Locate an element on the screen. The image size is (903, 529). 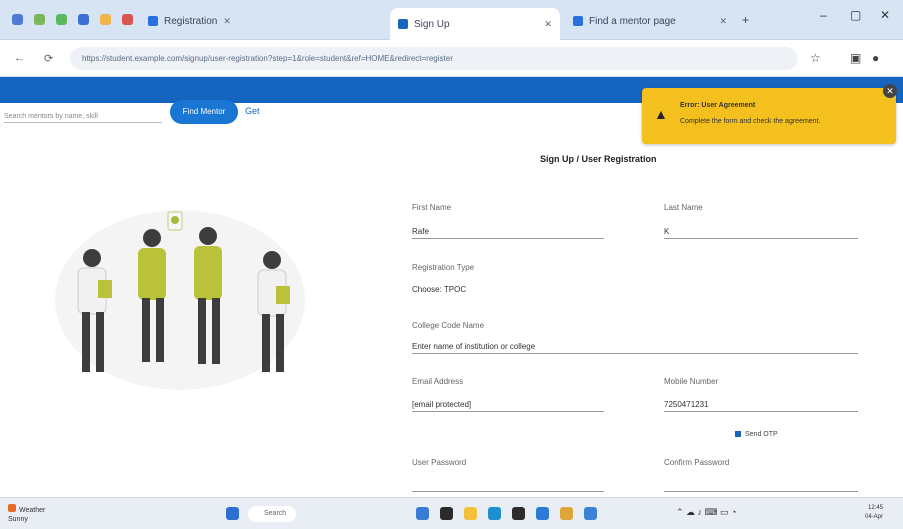
profile-avatar-icon: ● is located at coordinates (875, 58).